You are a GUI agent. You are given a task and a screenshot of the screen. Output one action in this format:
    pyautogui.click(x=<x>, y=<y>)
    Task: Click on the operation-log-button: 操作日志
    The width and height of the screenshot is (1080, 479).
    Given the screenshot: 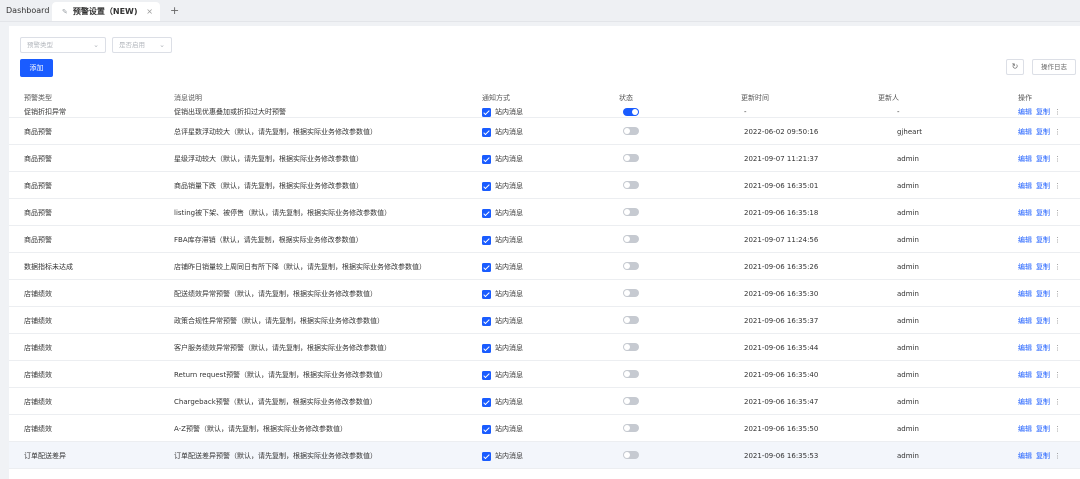 What is the action you would take?
    pyautogui.click(x=1054, y=67)
    